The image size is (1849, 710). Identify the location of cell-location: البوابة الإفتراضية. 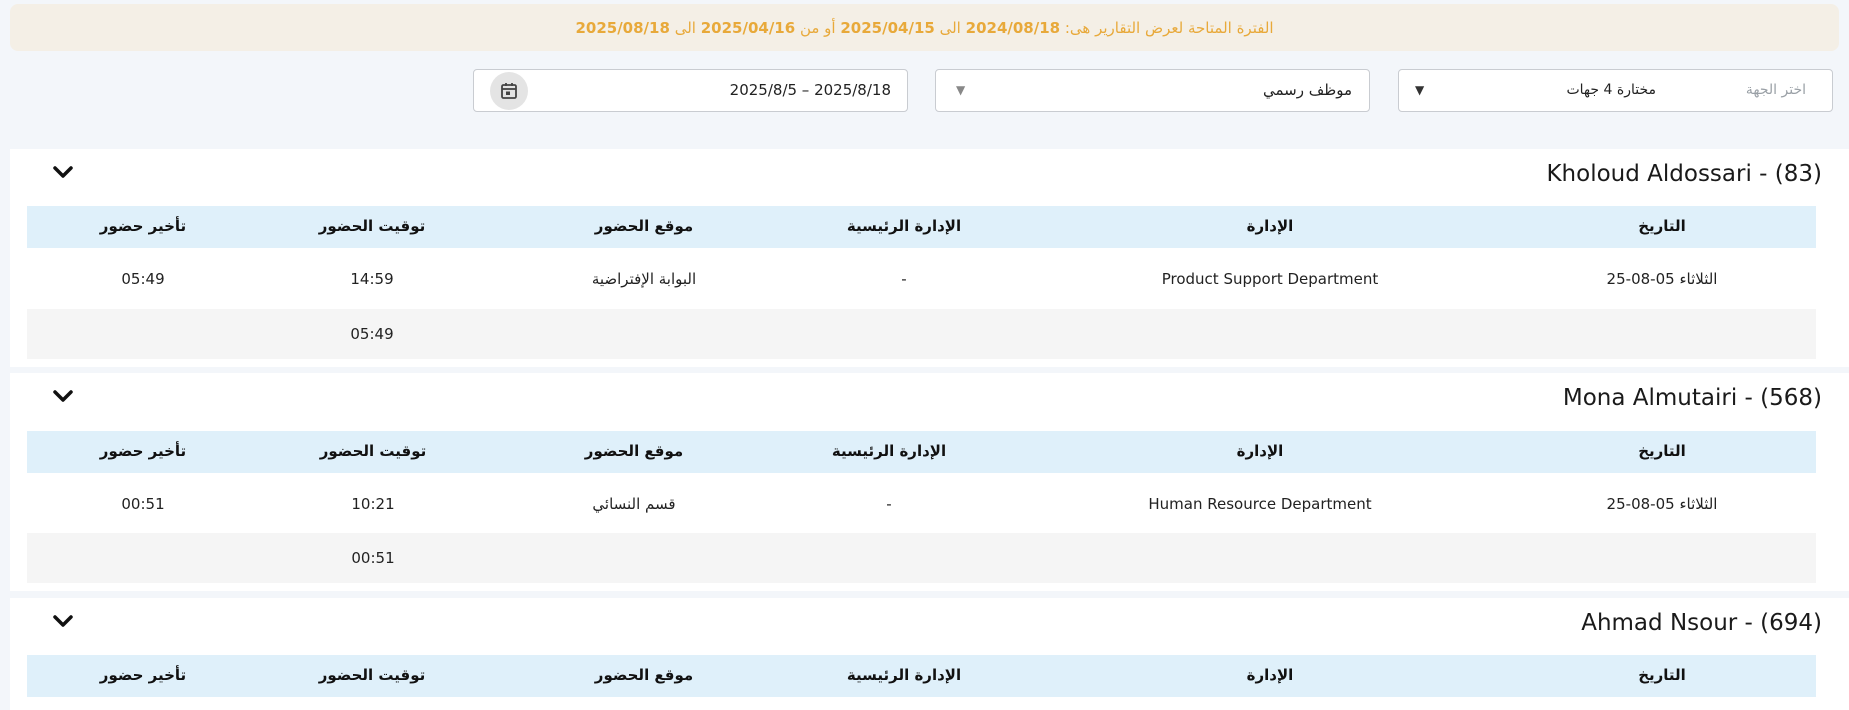
(644, 279).